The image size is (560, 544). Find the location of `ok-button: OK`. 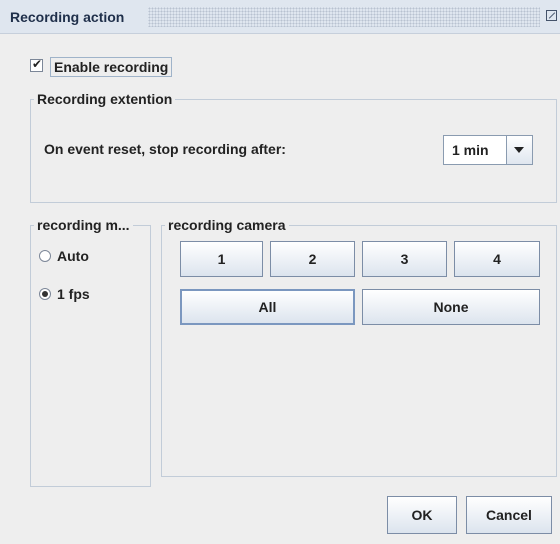

ok-button: OK is located at coordinates (422, 515).